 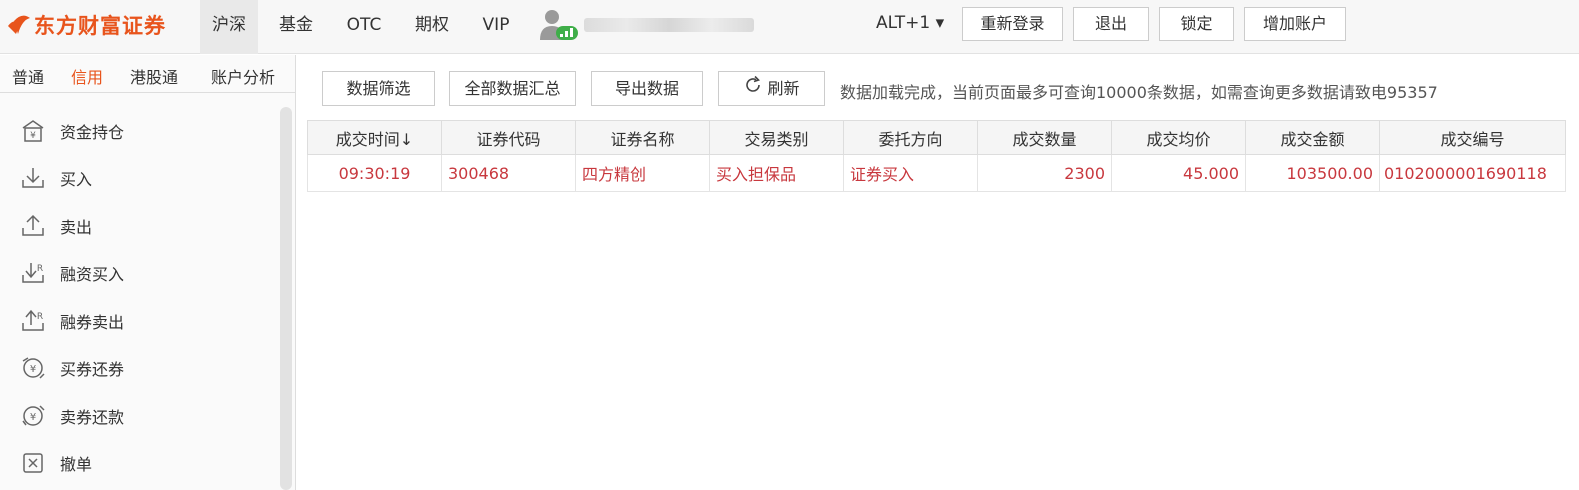 I want to click on cancel-order-icon, so click(x=33, y=463).